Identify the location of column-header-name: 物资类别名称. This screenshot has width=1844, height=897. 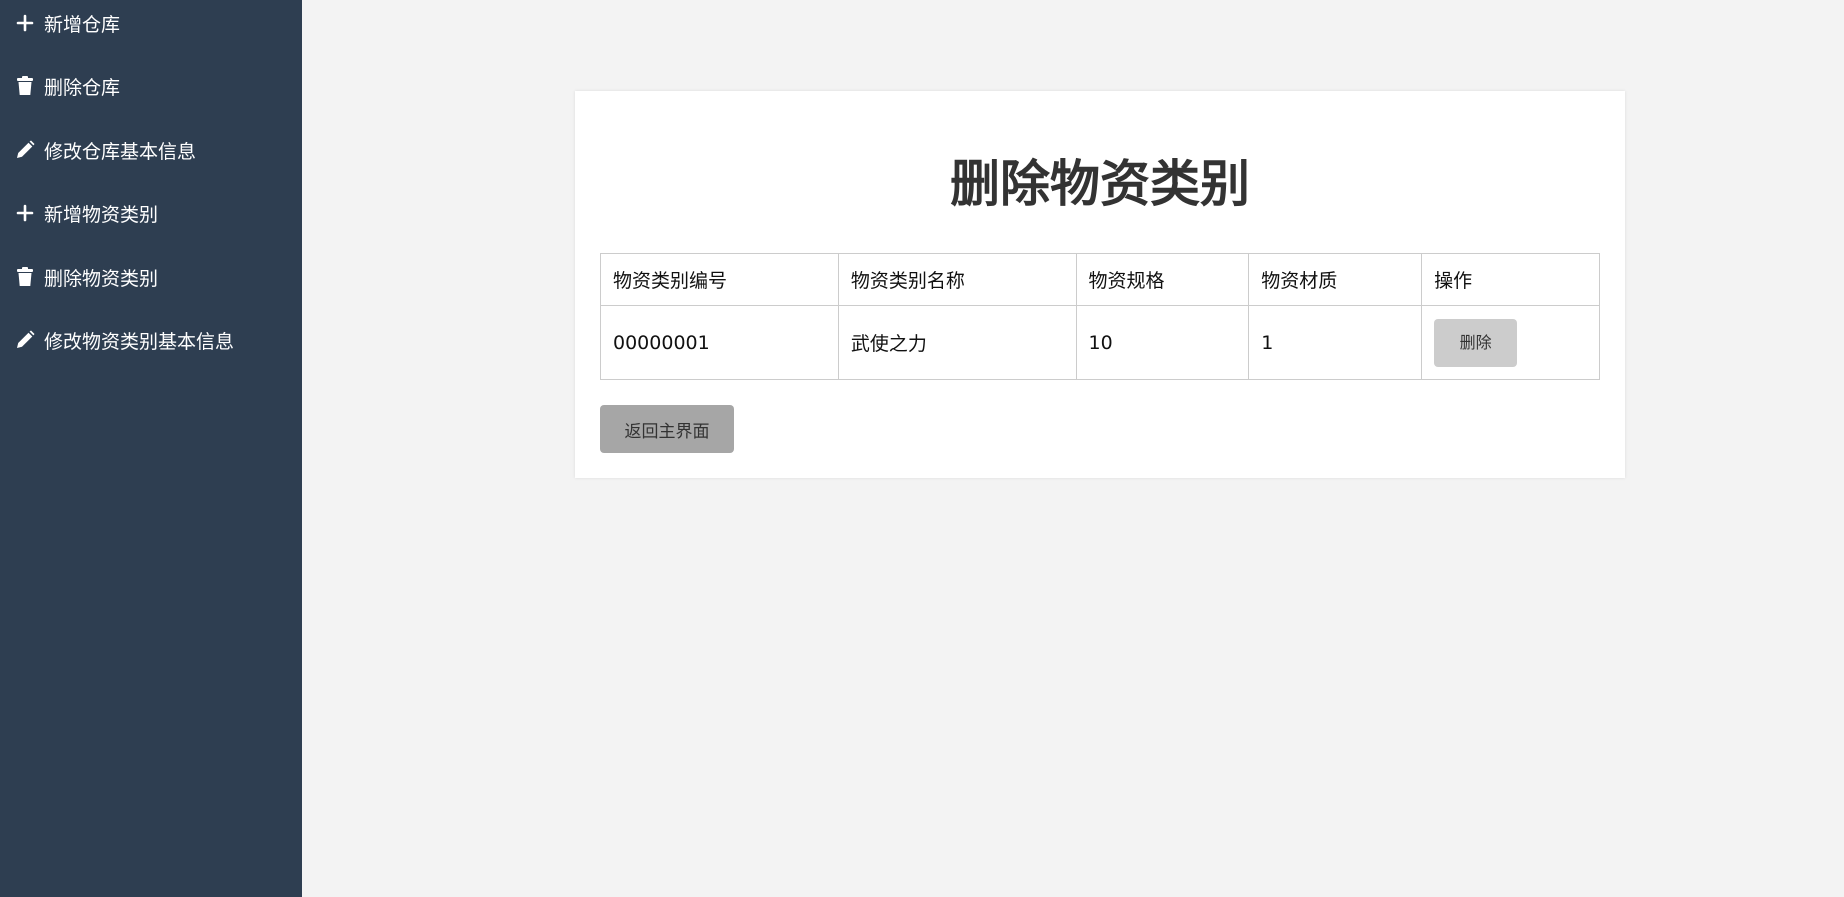
(957, 279).